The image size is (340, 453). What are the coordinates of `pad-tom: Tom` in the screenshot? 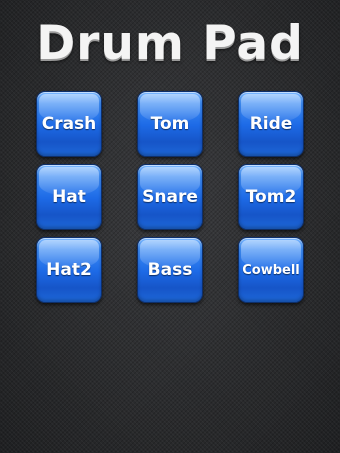 It's located at (170, 124).